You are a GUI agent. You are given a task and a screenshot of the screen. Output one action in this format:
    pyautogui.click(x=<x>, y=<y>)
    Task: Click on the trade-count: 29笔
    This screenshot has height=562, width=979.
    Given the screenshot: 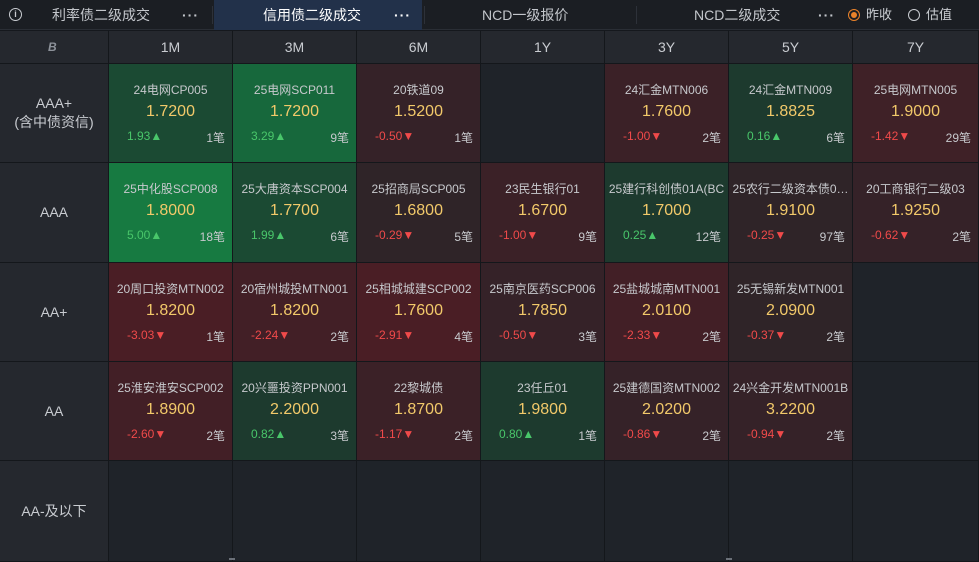 What is the action you would take?
    pyautogui.click(x=958, y=138)
    